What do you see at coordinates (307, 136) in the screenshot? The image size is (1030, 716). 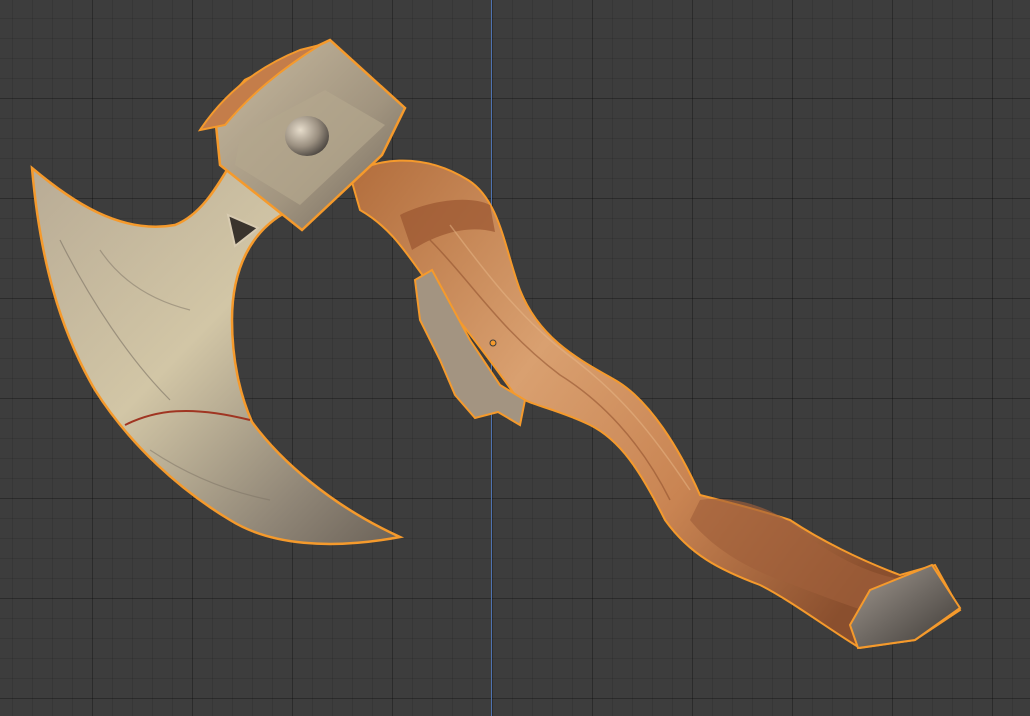 I see `head-rivet` at bounding box center [307, 136].